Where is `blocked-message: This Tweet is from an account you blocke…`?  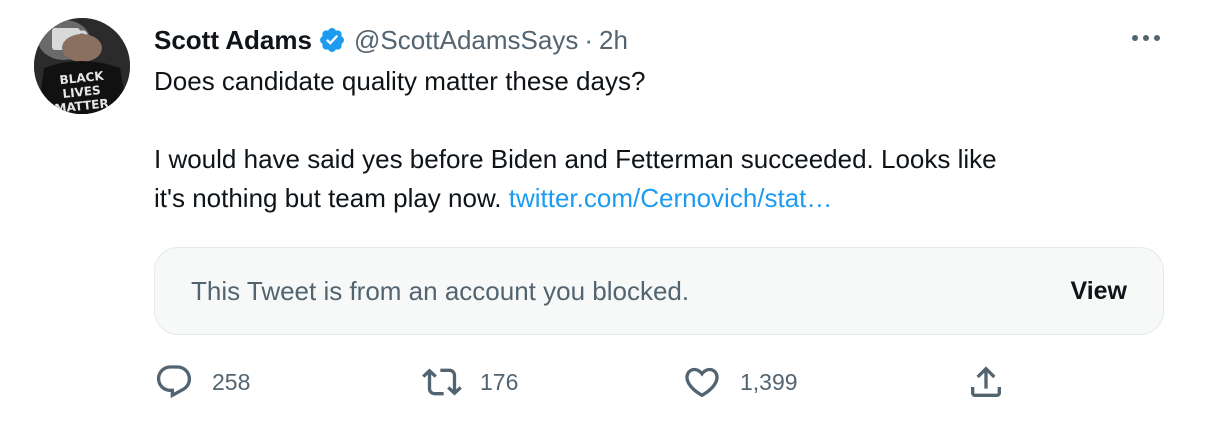
blocked-message: This Tweet is from an account you blocke… is located at coordinates (440, 290).